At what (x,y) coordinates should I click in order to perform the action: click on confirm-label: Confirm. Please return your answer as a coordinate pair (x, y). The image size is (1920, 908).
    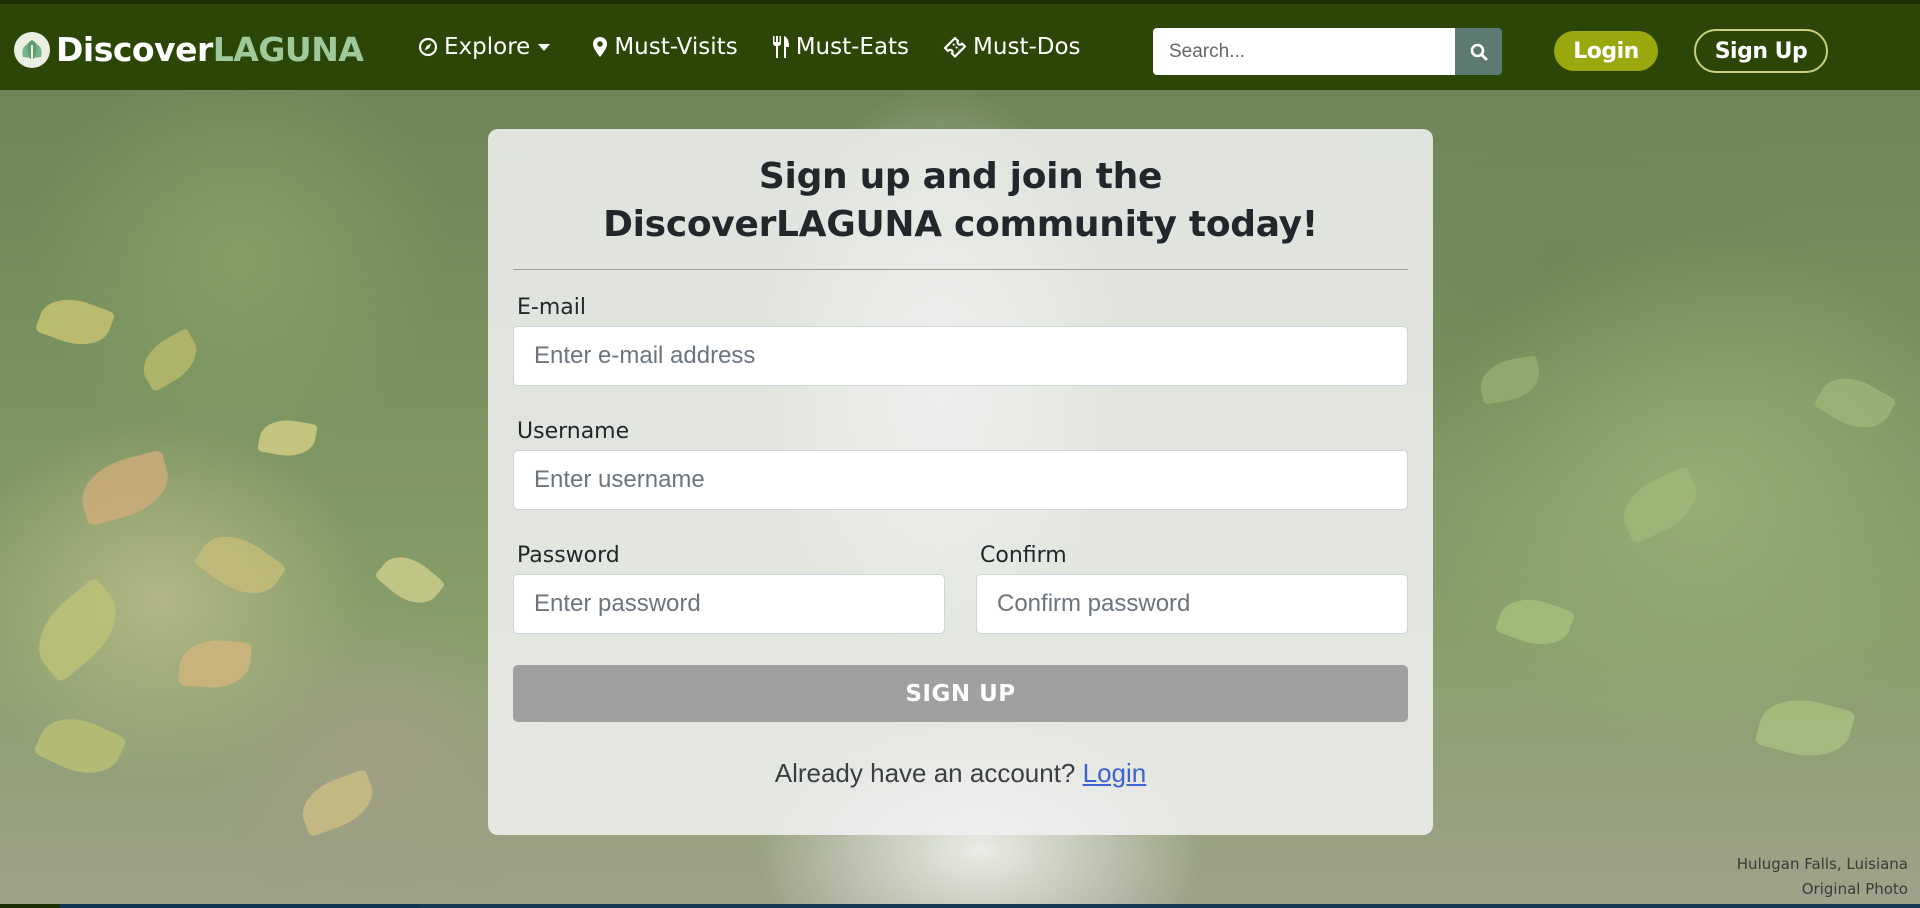
    Looking at the image, I should click on (1023, 555).